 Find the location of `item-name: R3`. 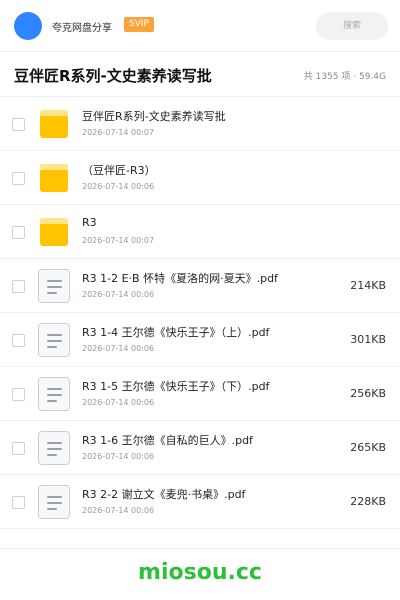

item-name: R3 is located at coordinates (89, 222).